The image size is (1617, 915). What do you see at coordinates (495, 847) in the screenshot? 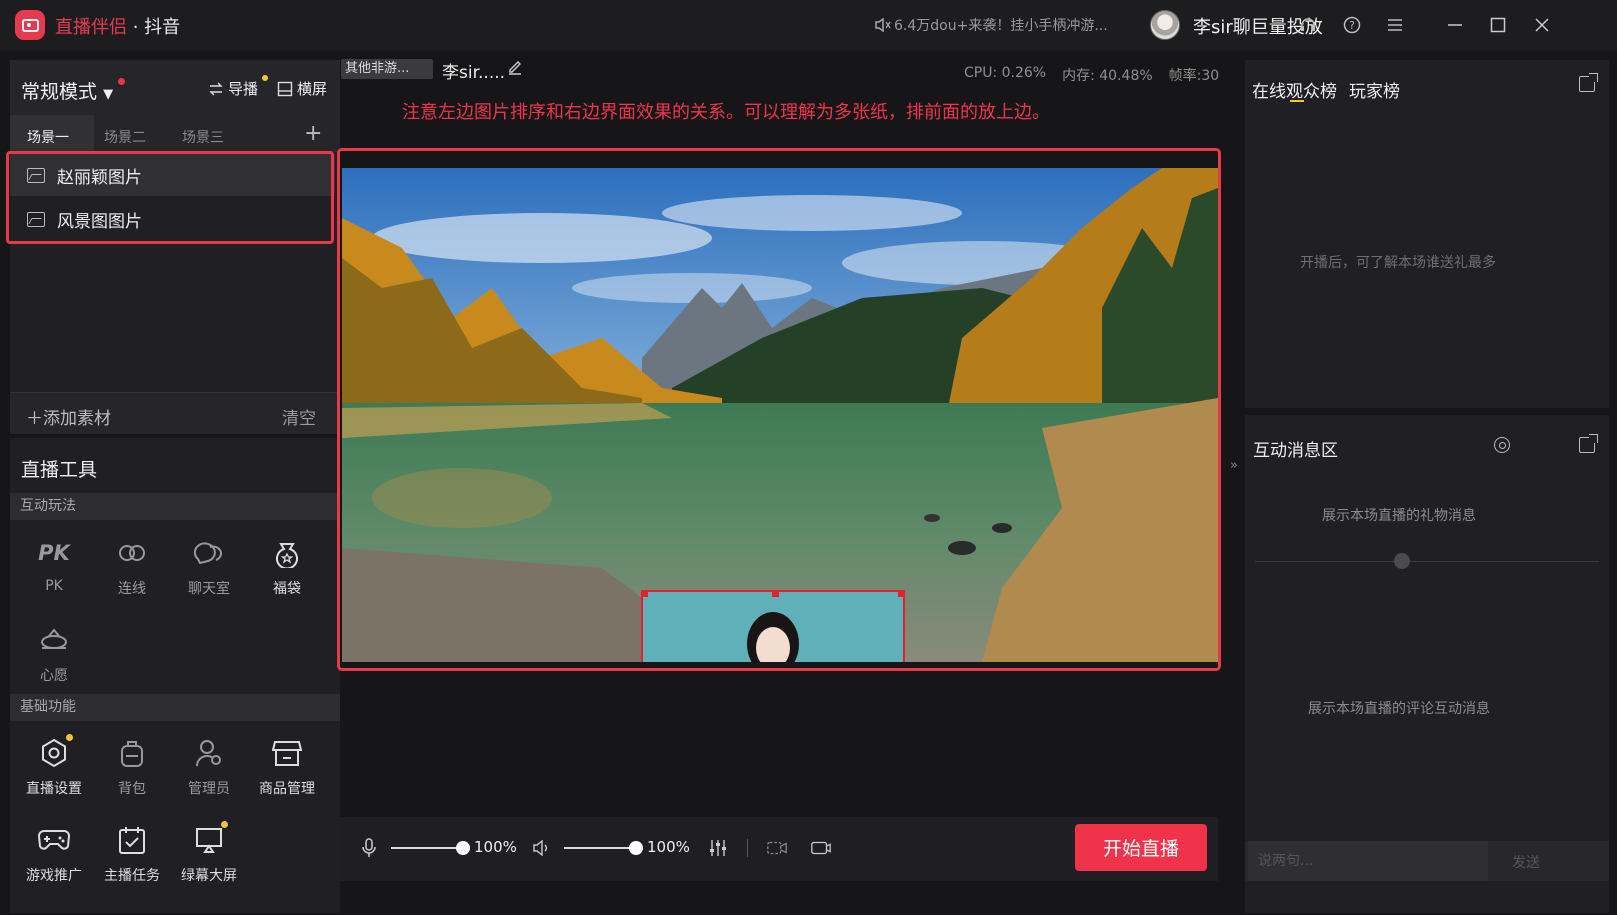
I see `mic-volume-value: 100%` at bounding box center [495, 847].